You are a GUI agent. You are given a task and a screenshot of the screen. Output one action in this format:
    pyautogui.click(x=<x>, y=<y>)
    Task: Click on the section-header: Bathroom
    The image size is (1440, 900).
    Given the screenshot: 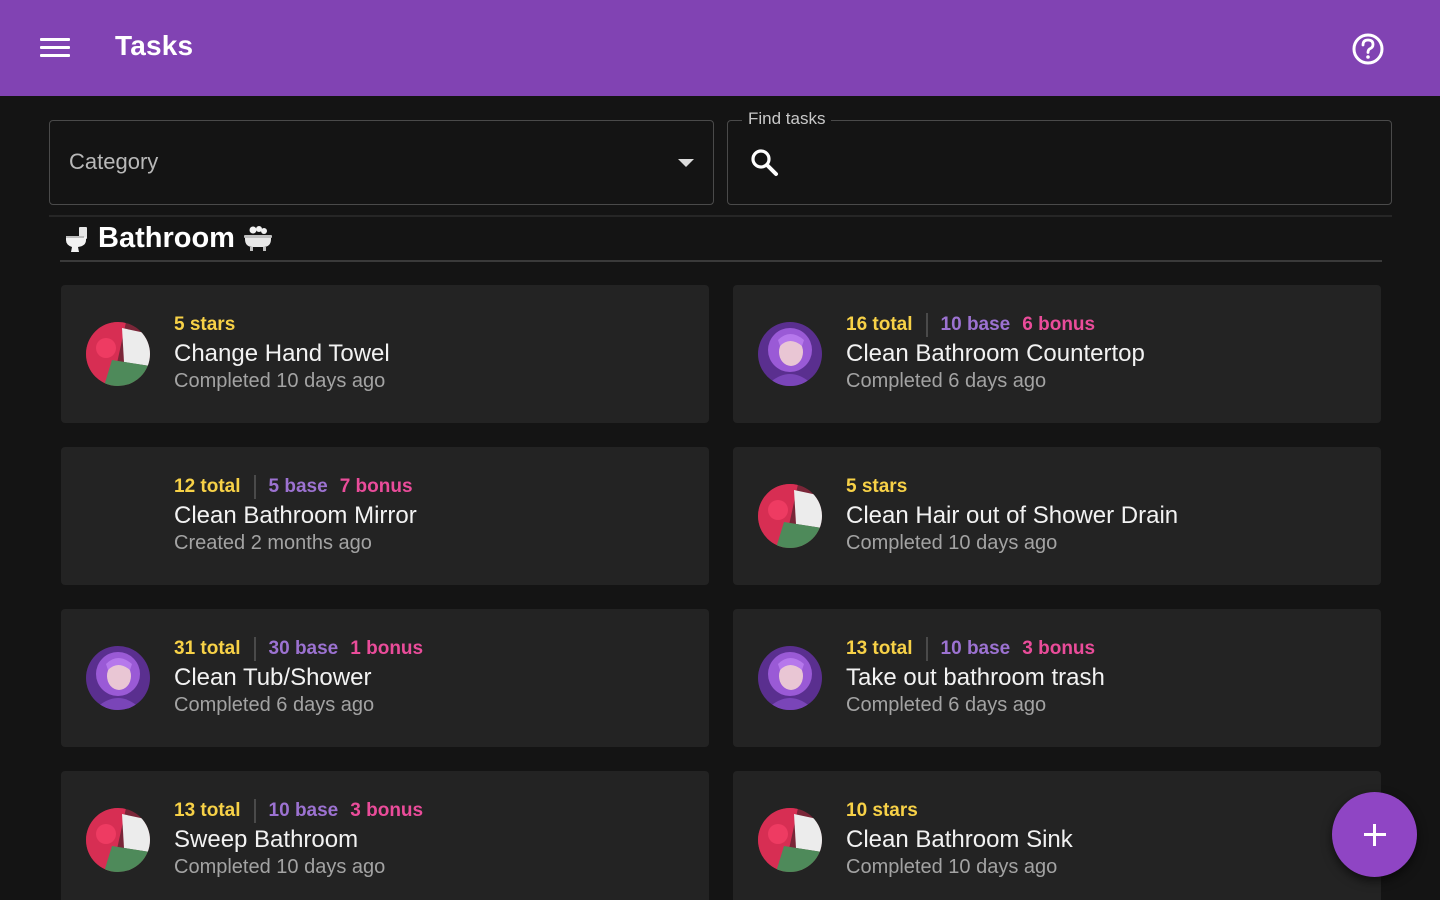 What is the action you would take?
    pyautogui.click(x=167, y=238)
    